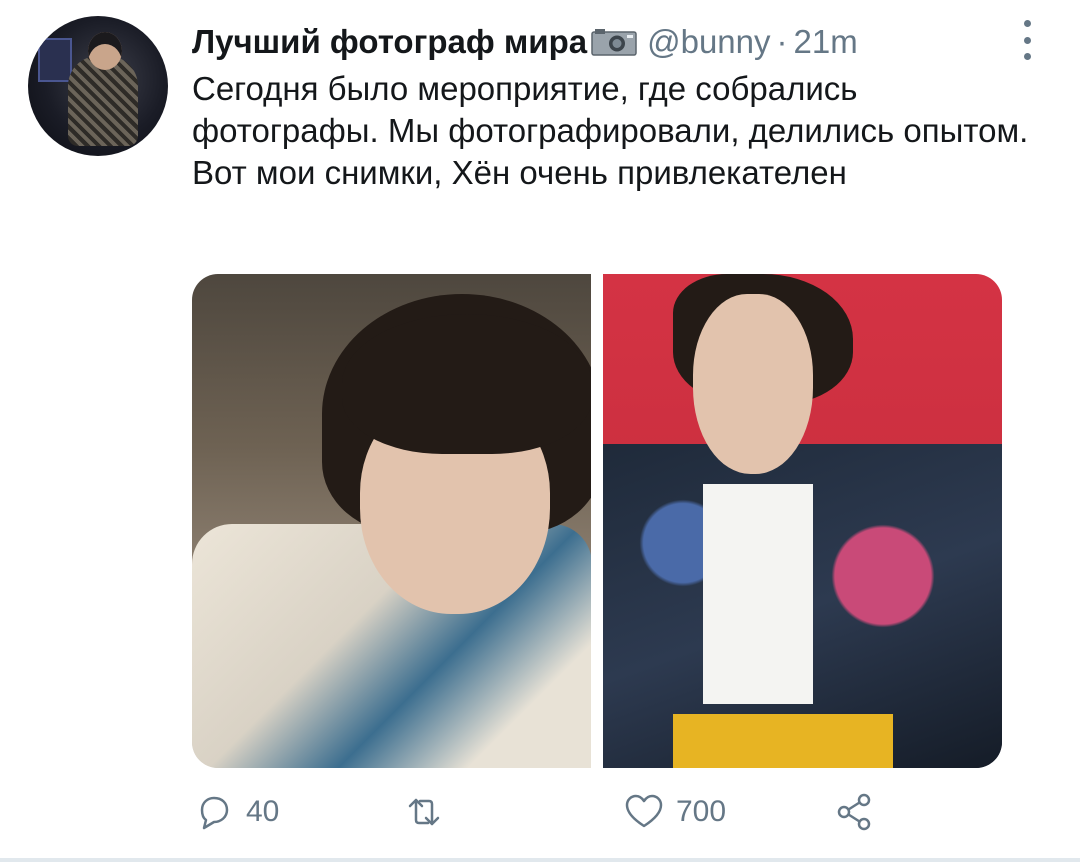  What do you see at coordinates (105, 51) in the screenshot?
I see `avatar-head` at bounding box center [105, 51].